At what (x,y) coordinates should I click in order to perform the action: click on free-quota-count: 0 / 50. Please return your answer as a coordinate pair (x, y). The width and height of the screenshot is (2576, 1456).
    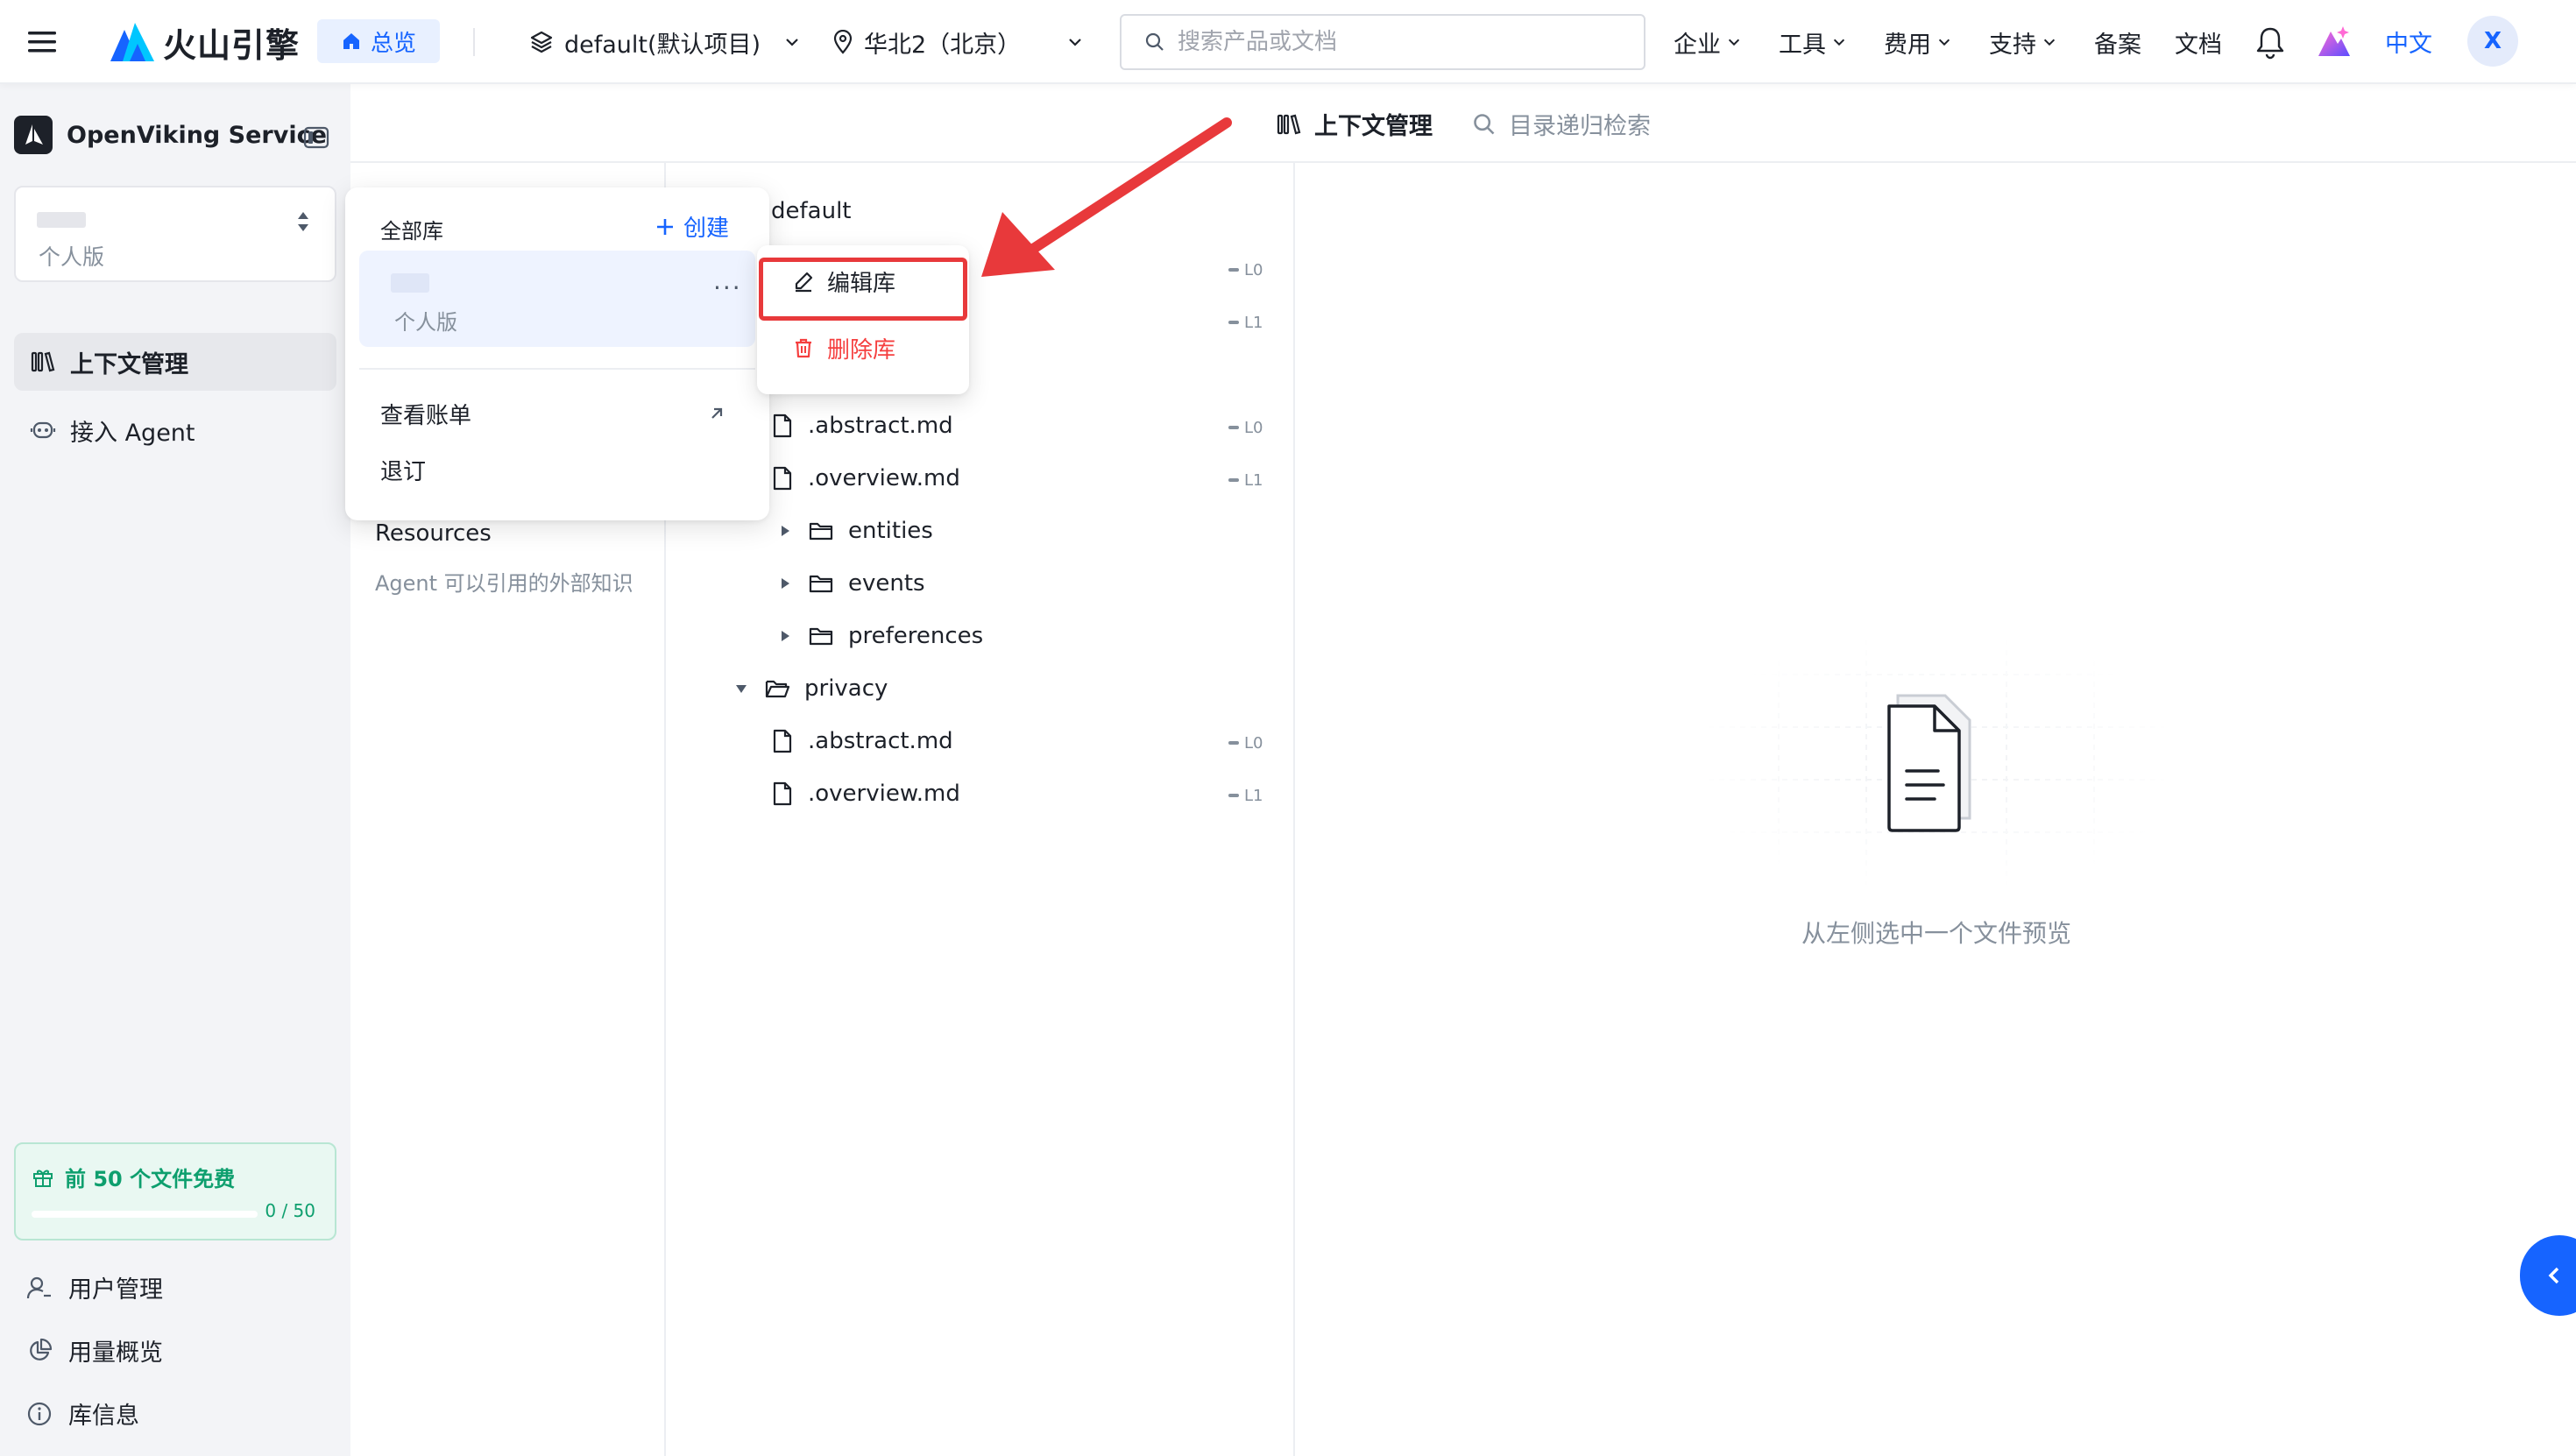
    Looking at the image, I should click on (290, 1210).